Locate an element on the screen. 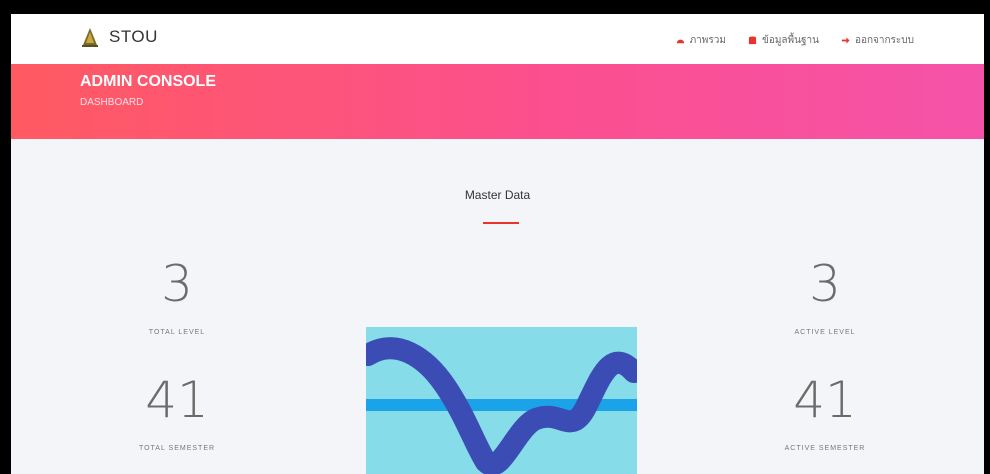 The height and width of the screenshot is (474, 990). brand: STOU is located at coordinates (119, 37).